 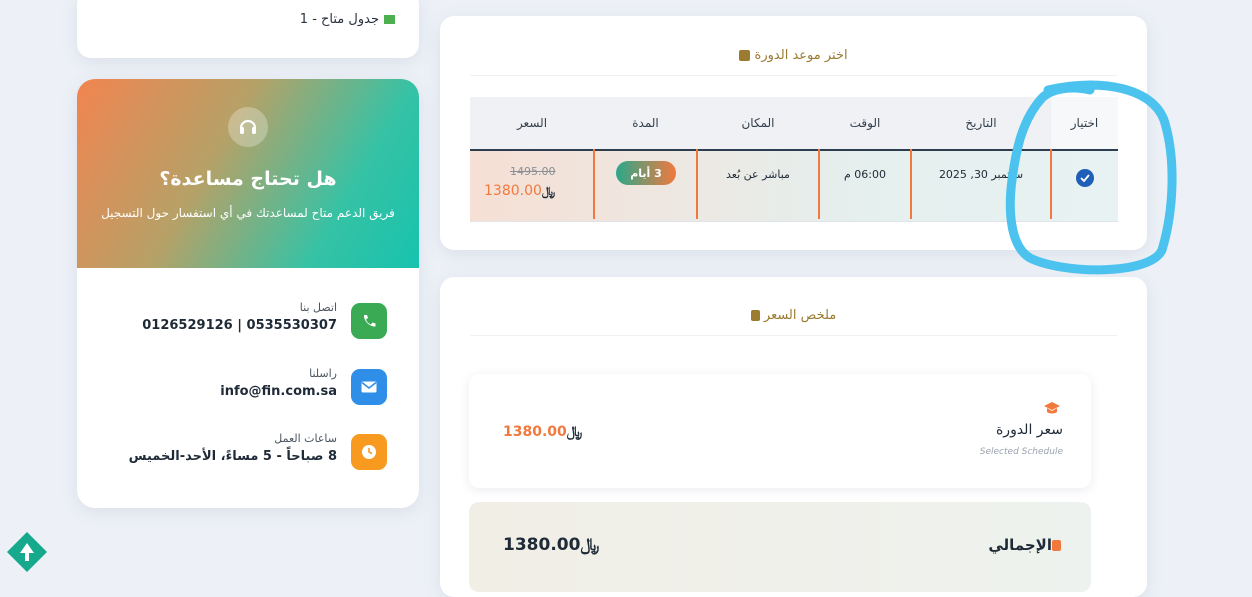 What do you see at coordinates (520, 191) in the screenshot?
I see `new-price: ﷼1380.00` at bounding box center [520, 191].